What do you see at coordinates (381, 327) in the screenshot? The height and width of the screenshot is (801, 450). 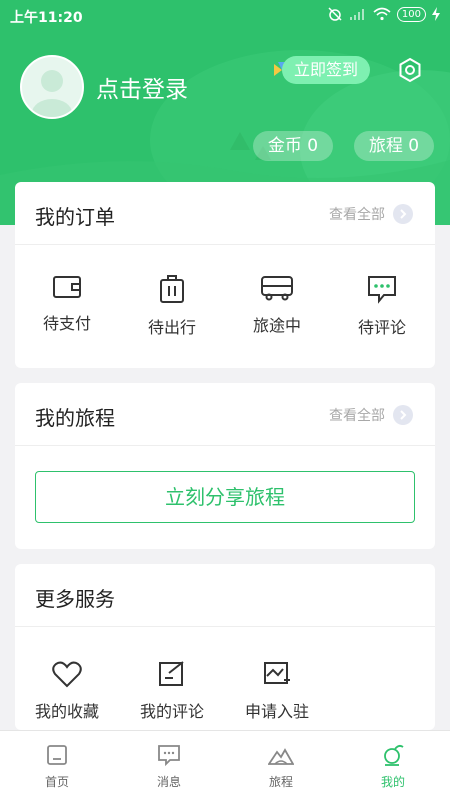 I see `order-pending-review-label: 待评论` at bounding box center [381, 327].